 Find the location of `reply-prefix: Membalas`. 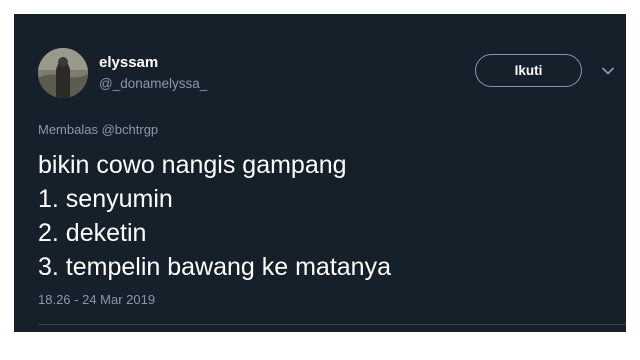

reply-prefix: Membalas is located at coordinates (68, 129).